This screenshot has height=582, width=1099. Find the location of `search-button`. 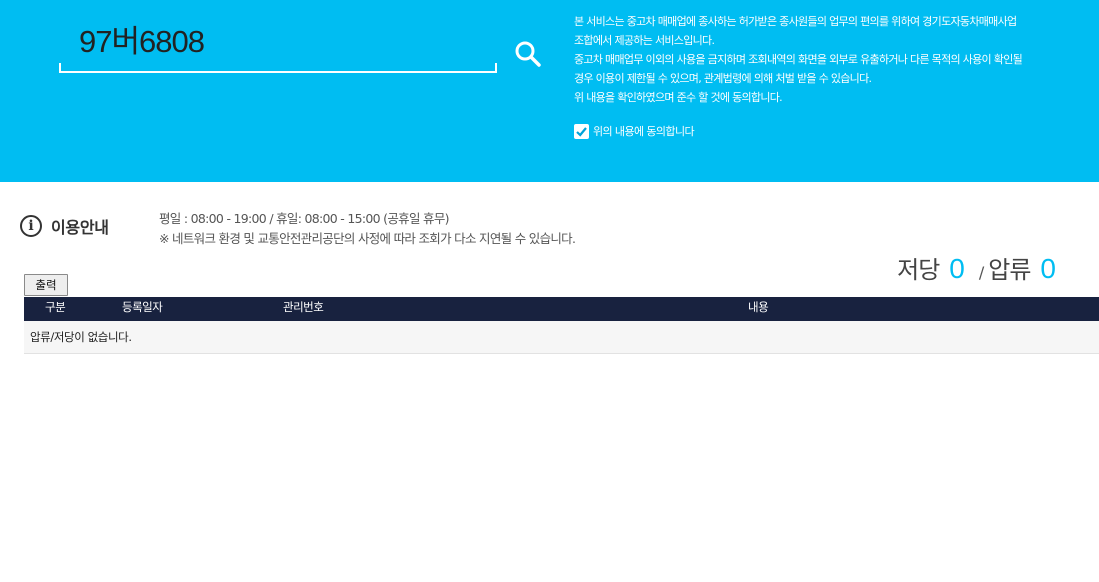

search-button is located at coordinates (528, 54).